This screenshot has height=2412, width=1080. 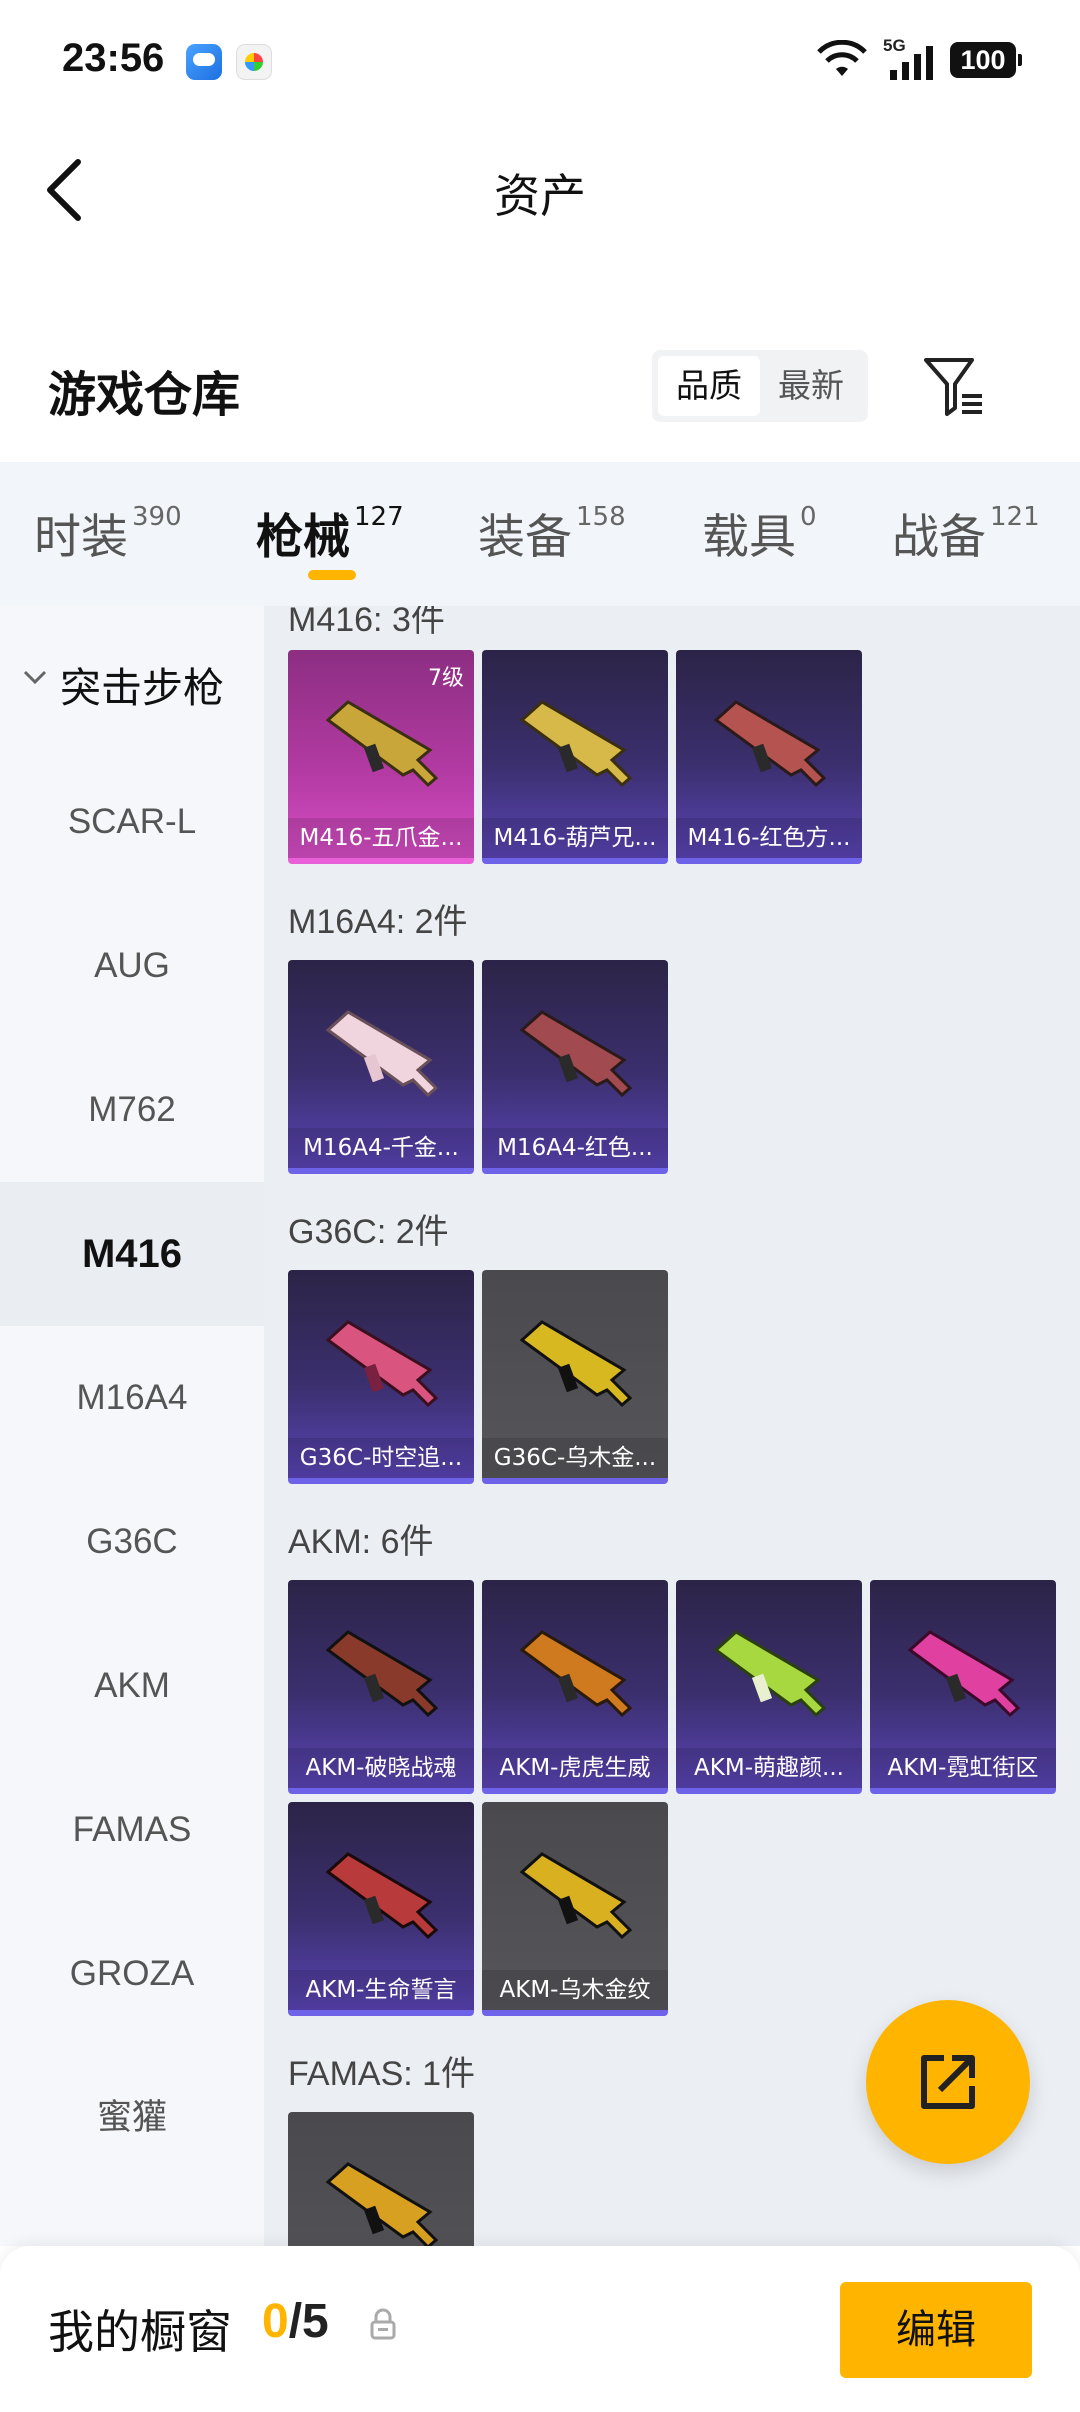 What do you see at coordinates (575, 1768) in the screenshot?
I see `skin-name: AKM-虎虎生威` at bounding box center [575, 1768].